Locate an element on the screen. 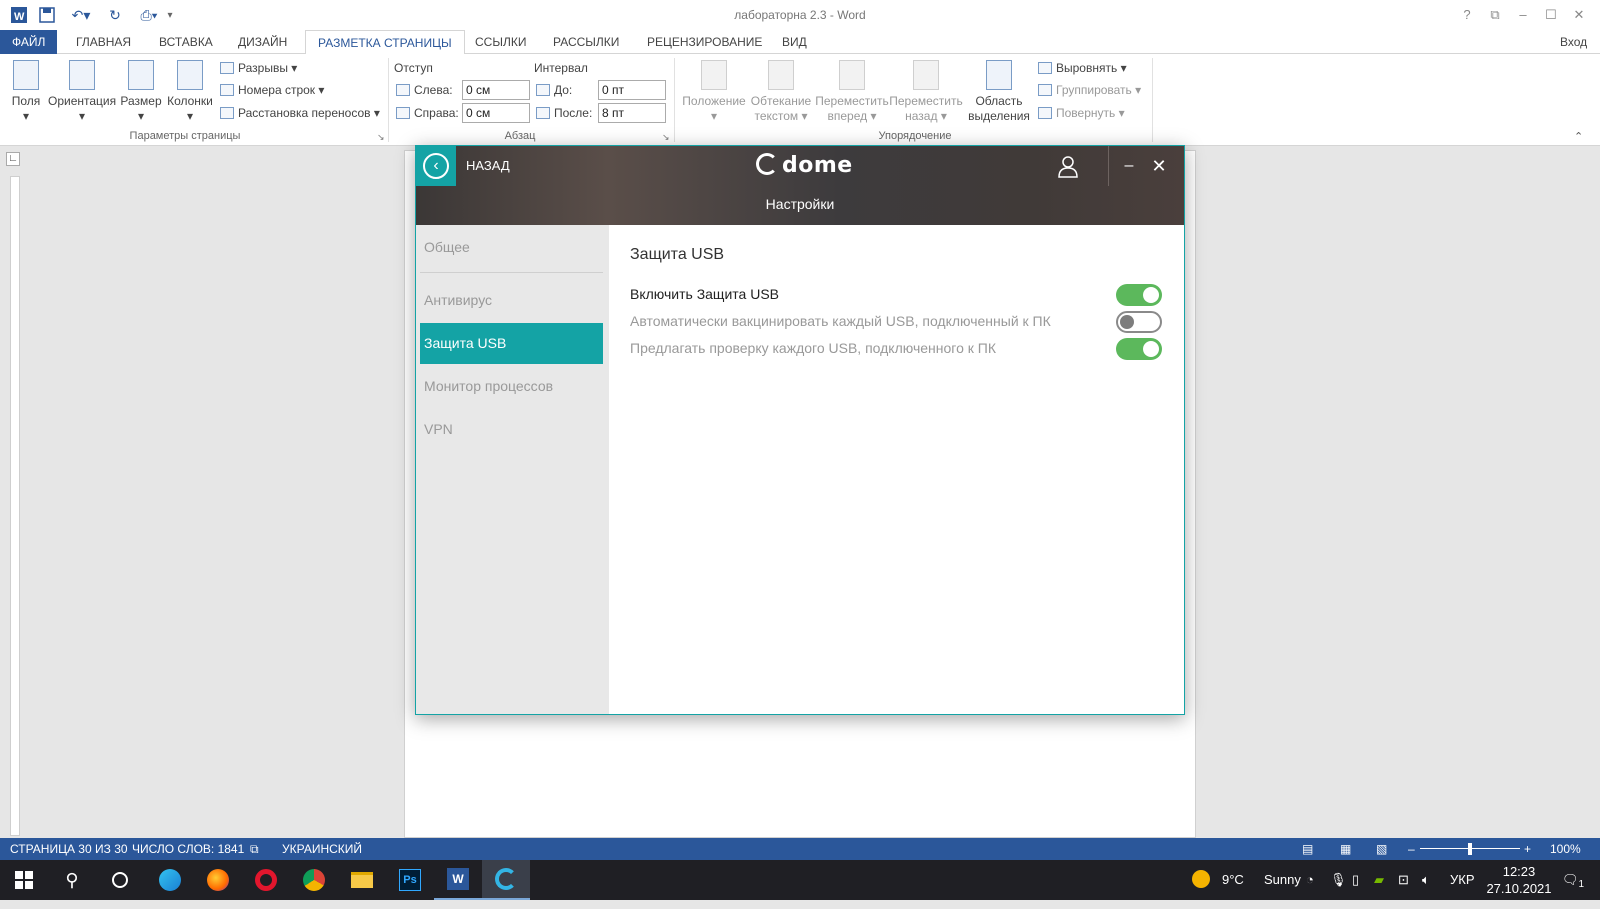 This screenshot has height=909, width=1600. volume-icon: 🔈︎ is located at coordinates (1426, 880).